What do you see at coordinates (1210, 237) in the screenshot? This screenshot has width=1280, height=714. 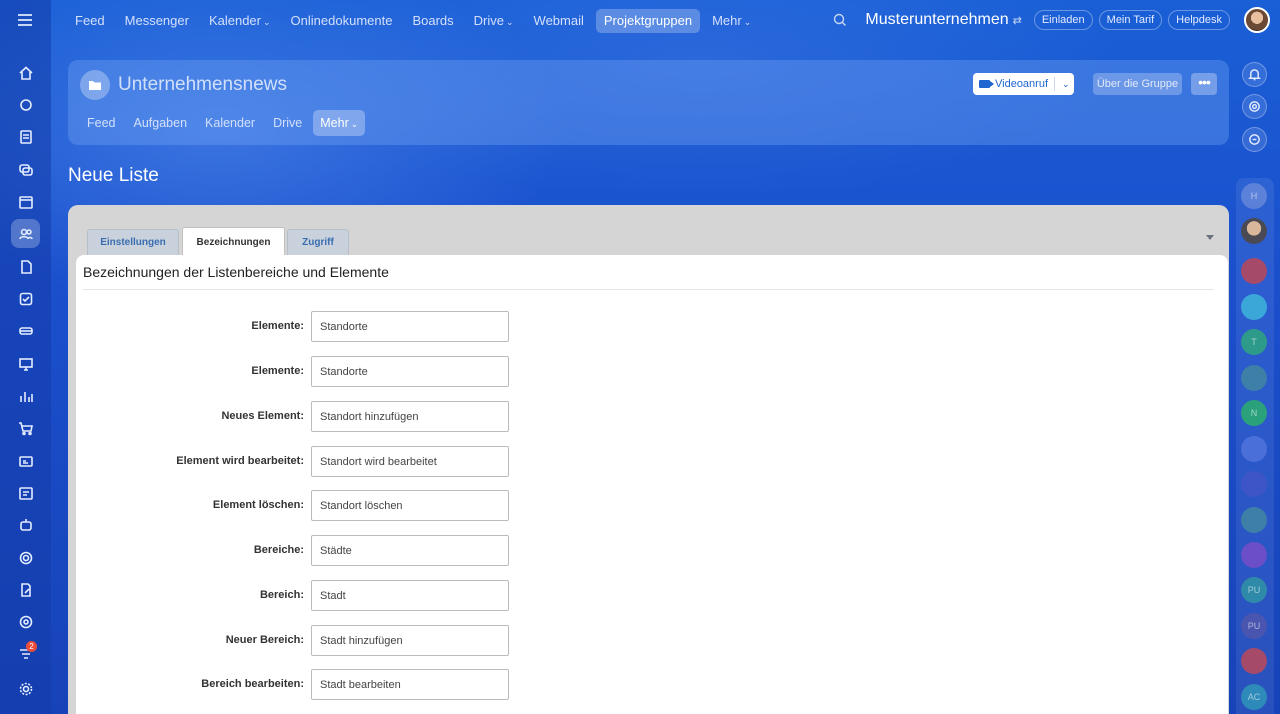 I see `collapse-arrow-icon` at bounding box center [1210, 237].